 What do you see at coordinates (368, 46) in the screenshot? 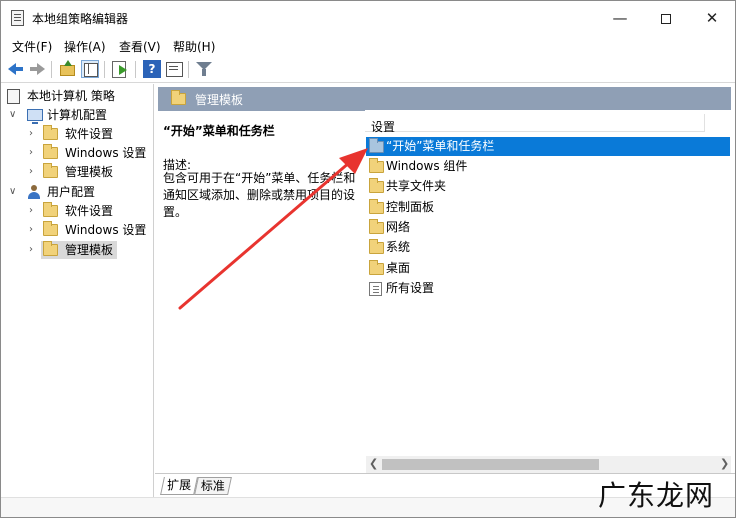
I see `menu-bar: 文件(F) 操作(A) 查看(V) 帮助(H)` at bounding box center [368, 46].